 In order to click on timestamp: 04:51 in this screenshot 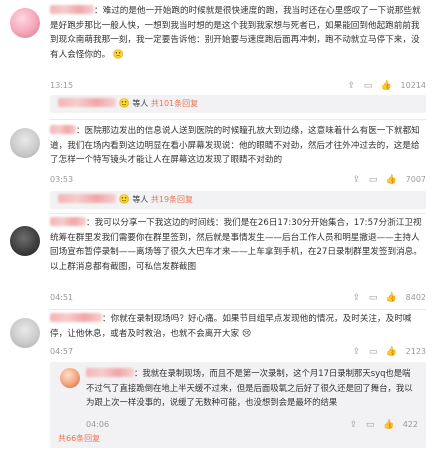, I will do `click(62, 297)`.